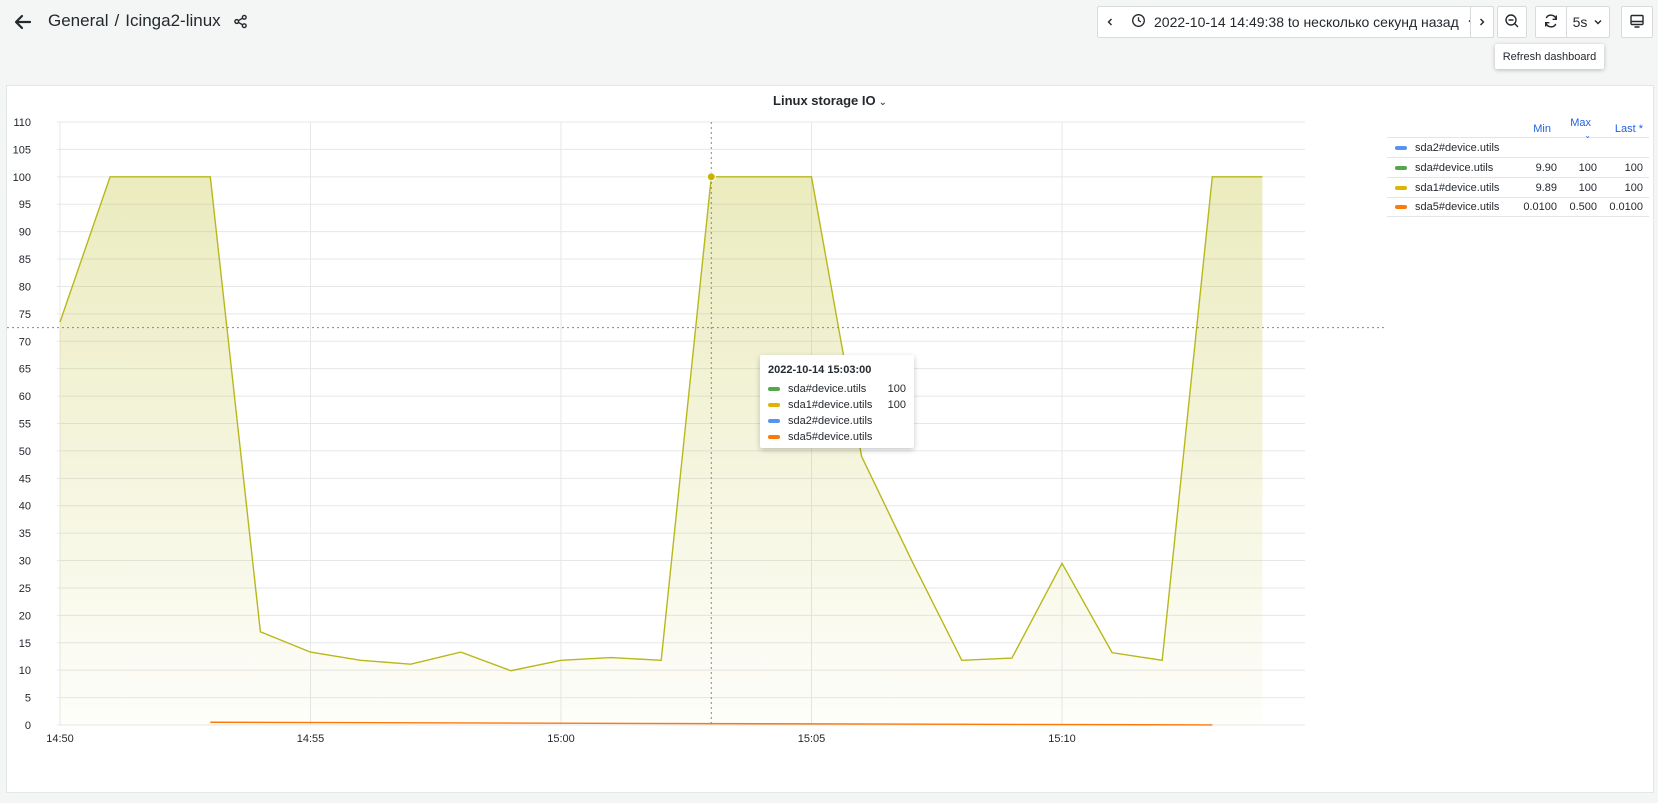 The width and height of the screenshot is (1658, 803). I want to click on chevron-right-icon, so click(1482, 22).